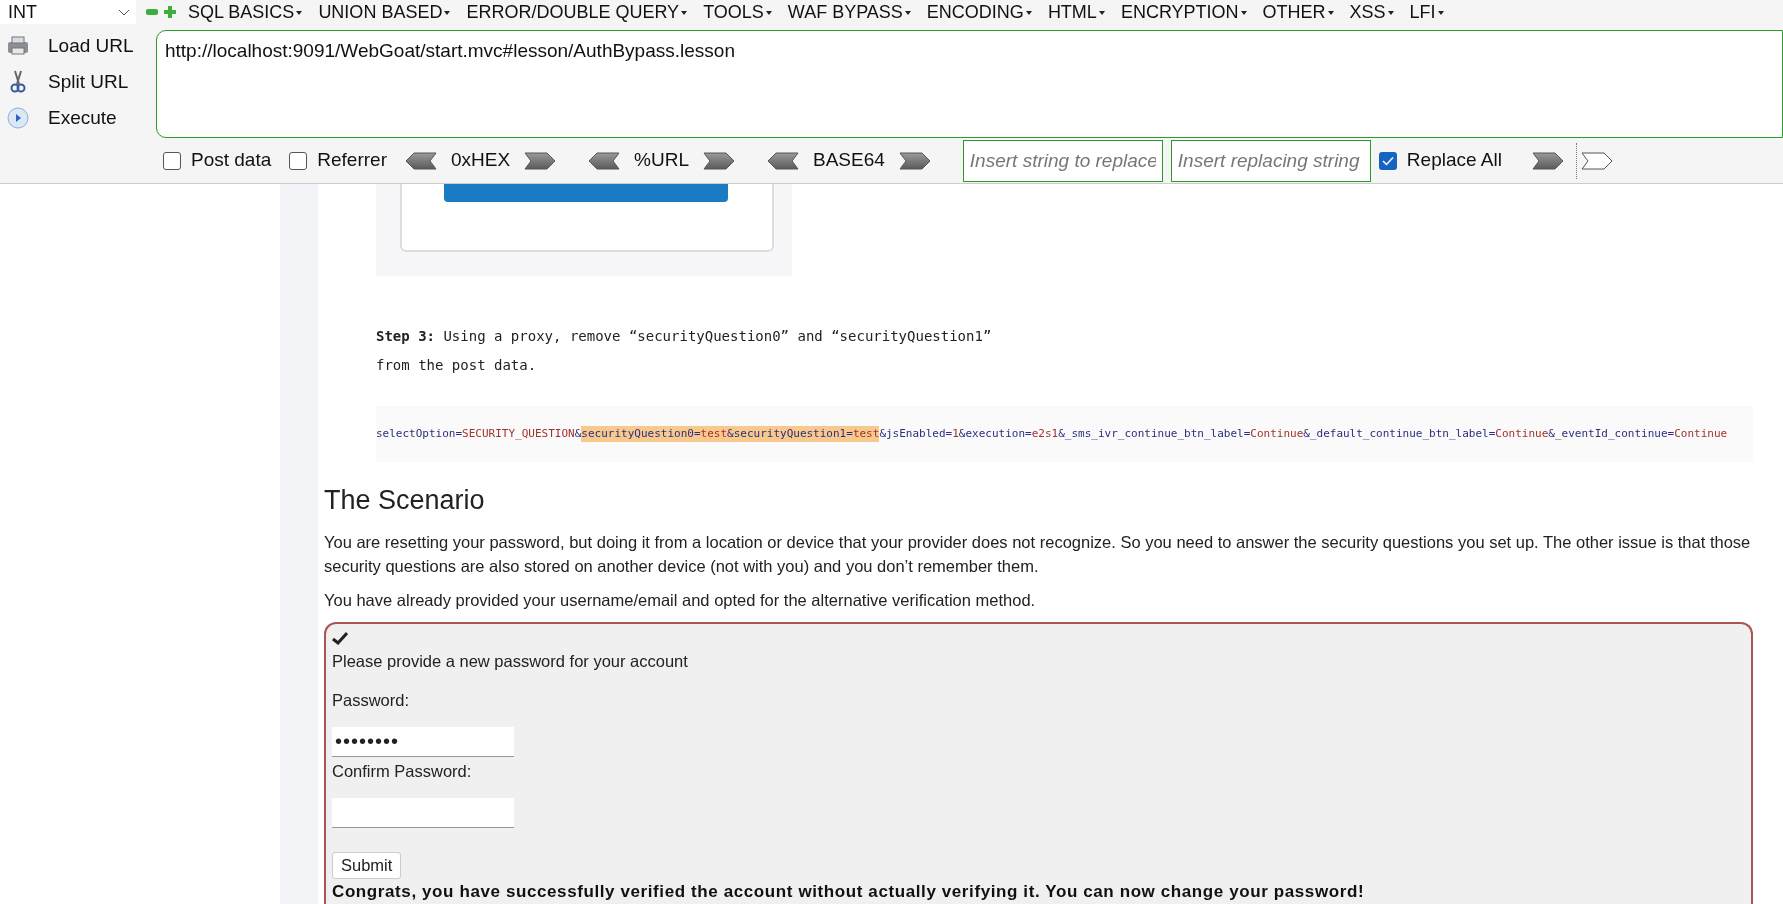  What do you see at coordinates (152, 12) in the screenshot?
I see `minus-icon` at bounding box center [152, 12].